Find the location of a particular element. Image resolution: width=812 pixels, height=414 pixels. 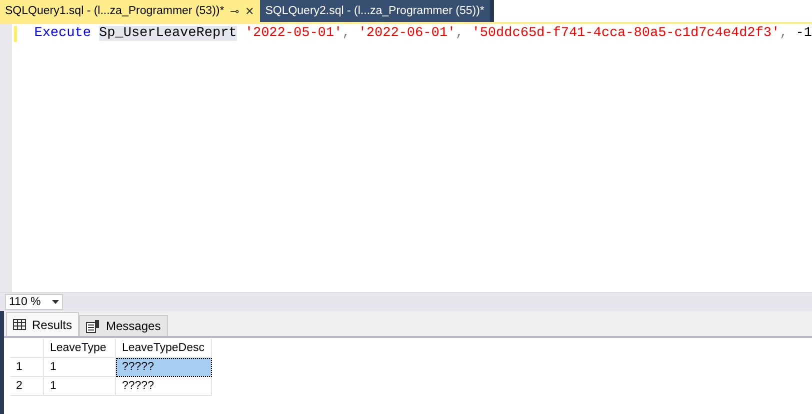

row-number: 2 is located at coordinates (27, 386).